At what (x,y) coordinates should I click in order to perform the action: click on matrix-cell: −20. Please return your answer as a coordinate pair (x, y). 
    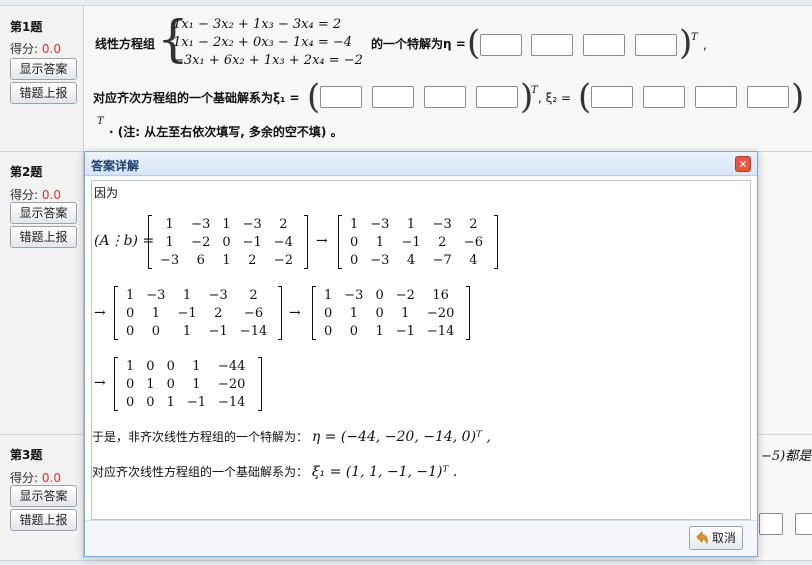
    Looking at the image, I should click on (232, 384).